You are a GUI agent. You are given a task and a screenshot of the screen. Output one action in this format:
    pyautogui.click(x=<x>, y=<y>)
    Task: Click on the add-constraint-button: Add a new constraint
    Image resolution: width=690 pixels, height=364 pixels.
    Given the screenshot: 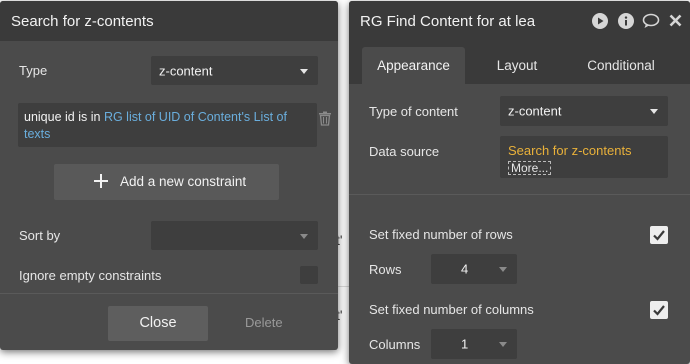 What is the action you would take?
    pyautogui.click(x=166, y=182)
    